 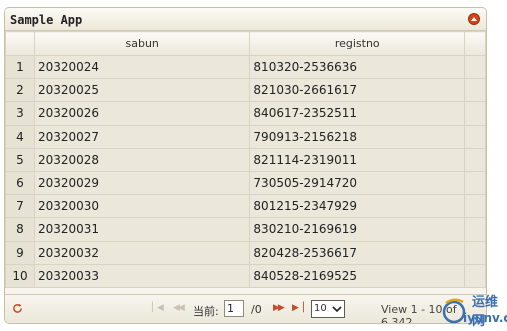 What do you see at coordinates (256, 309) in the screenshot?
I see `page-total: /0` at bounding box center [256, 309].